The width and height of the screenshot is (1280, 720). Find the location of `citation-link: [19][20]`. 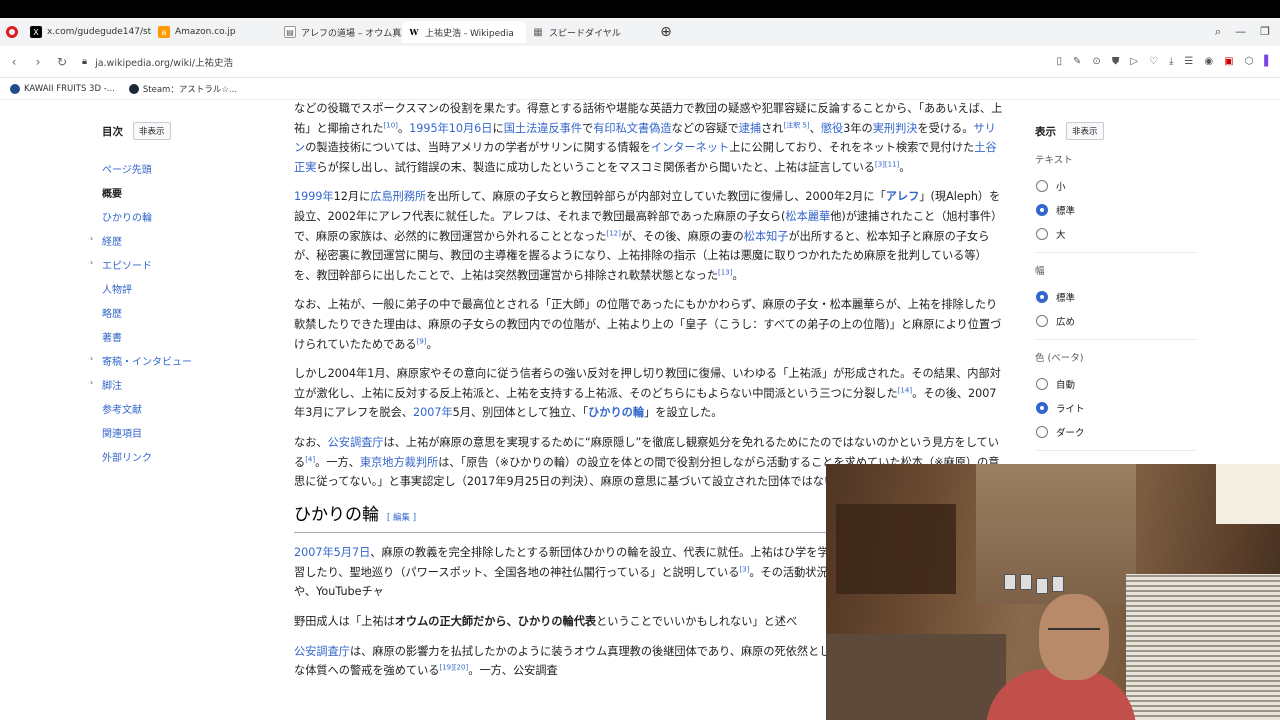

citation-link: [19][20] is located at coordinates (453, 668).